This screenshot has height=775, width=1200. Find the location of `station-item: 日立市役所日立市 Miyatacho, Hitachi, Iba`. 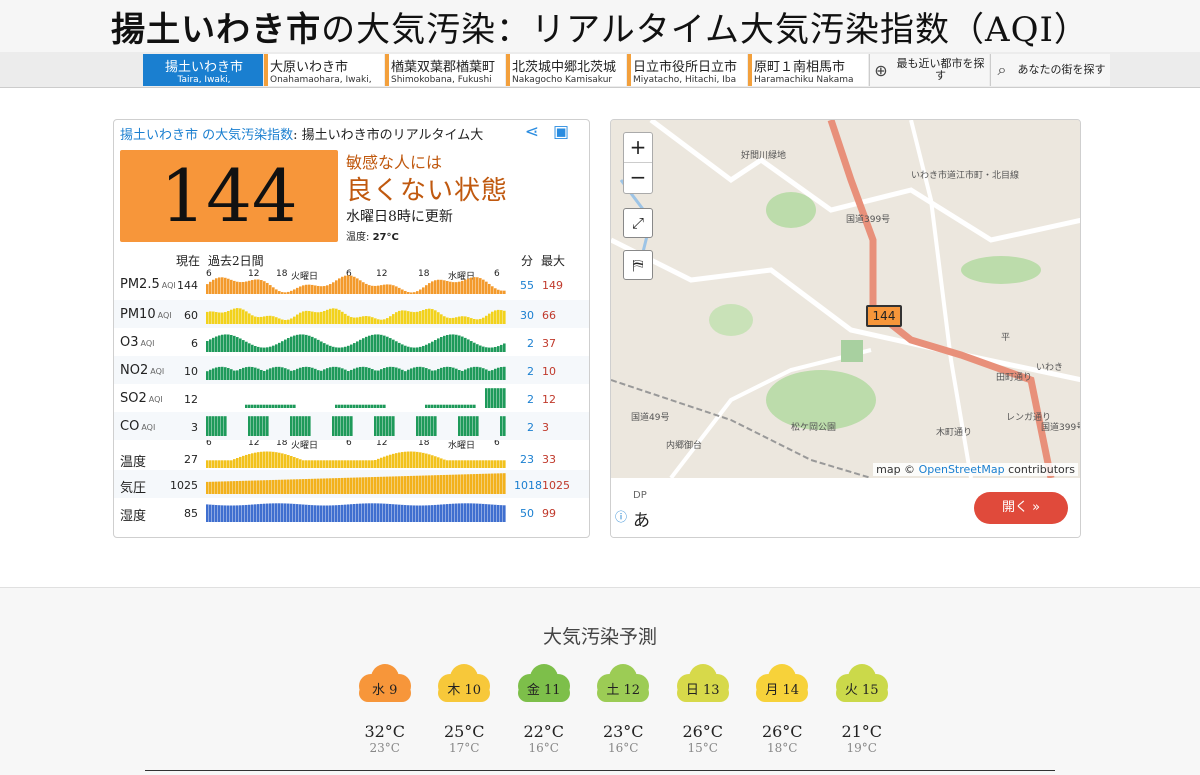

station-item: 日立市役所日立市 Miyatacho, Hitachi, Iba is located at coordinates (687, 70).